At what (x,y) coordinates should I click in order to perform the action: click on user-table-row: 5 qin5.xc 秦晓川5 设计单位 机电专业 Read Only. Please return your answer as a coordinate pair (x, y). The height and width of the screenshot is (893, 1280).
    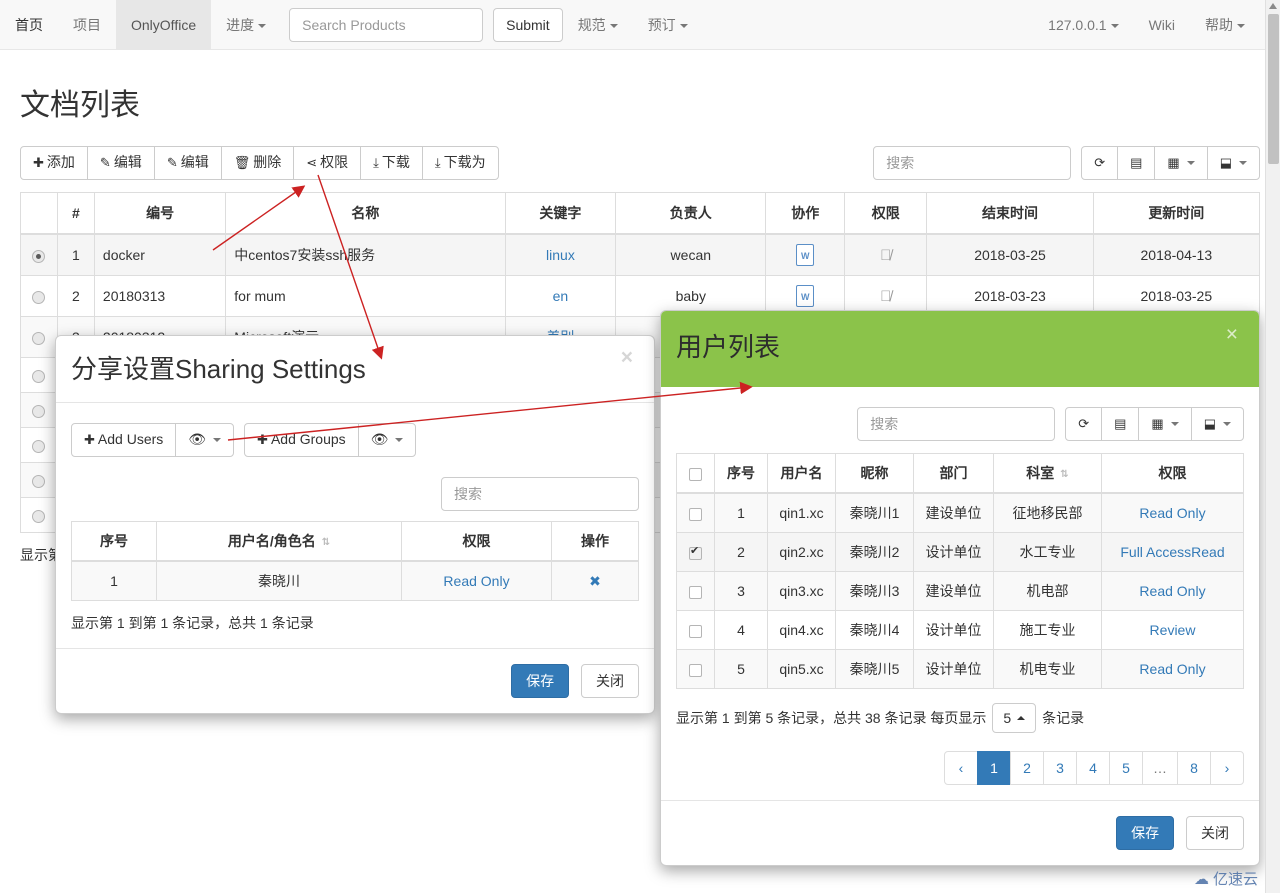
    Looking at the image, I should click on (960, 669).